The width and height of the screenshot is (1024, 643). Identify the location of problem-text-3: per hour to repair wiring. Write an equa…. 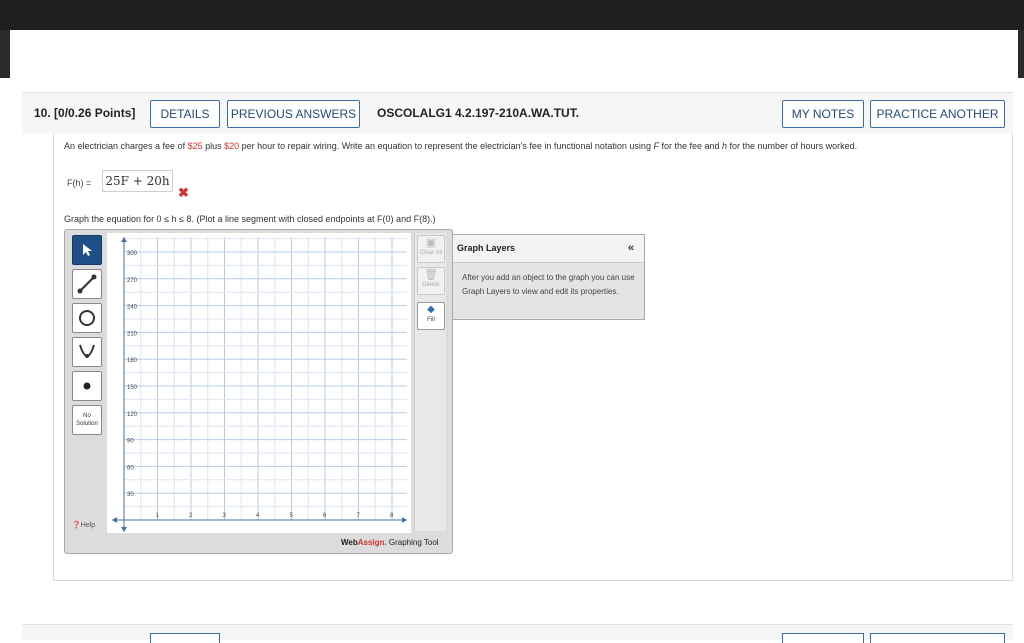
(446, 146).